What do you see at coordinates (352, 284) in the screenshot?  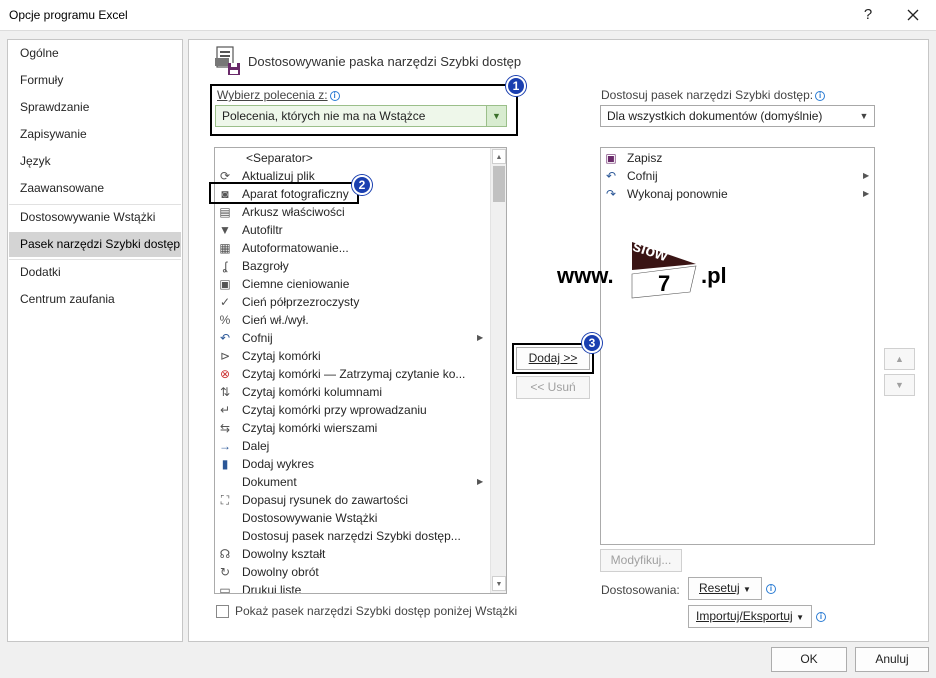 I see `list-item: ▣ Ciemne cieniowanie` at bounding box center [352, 284].